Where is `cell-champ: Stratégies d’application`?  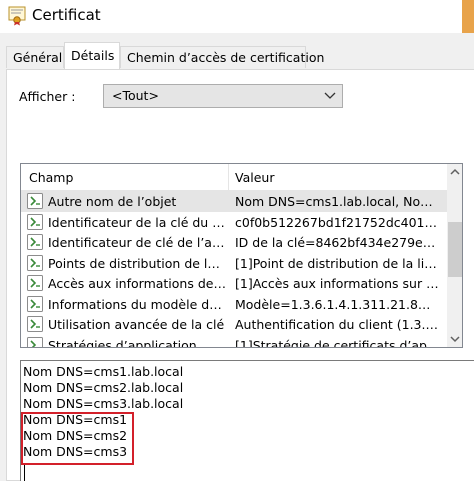 cell-champ: Stratégies d’application is located at coordinates (122, 342).